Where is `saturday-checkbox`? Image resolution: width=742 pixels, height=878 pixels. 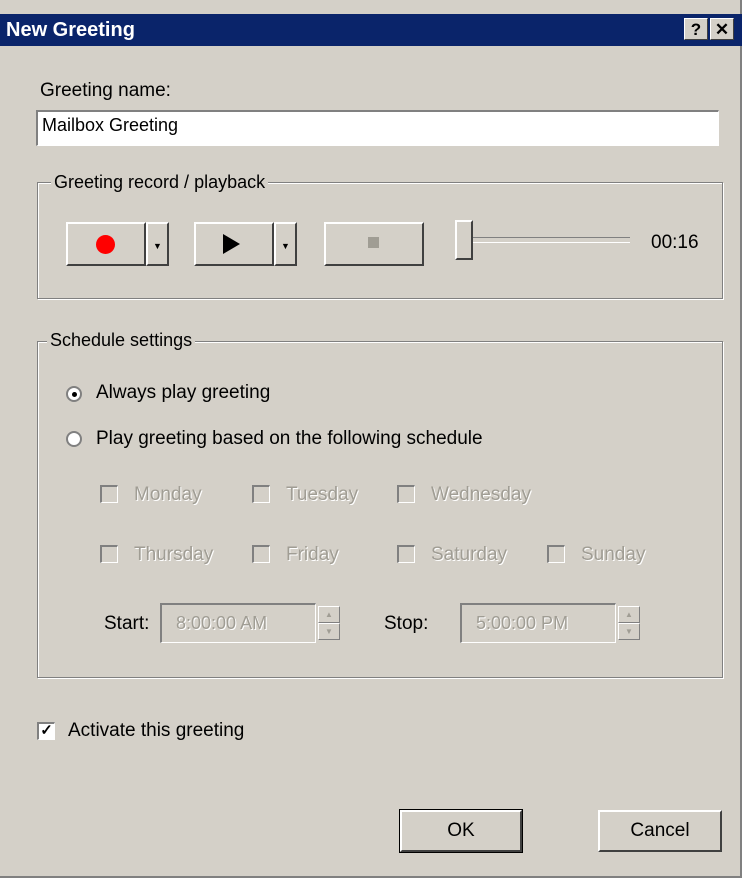 saturday-checkbox is located at coordinates (406, 554).